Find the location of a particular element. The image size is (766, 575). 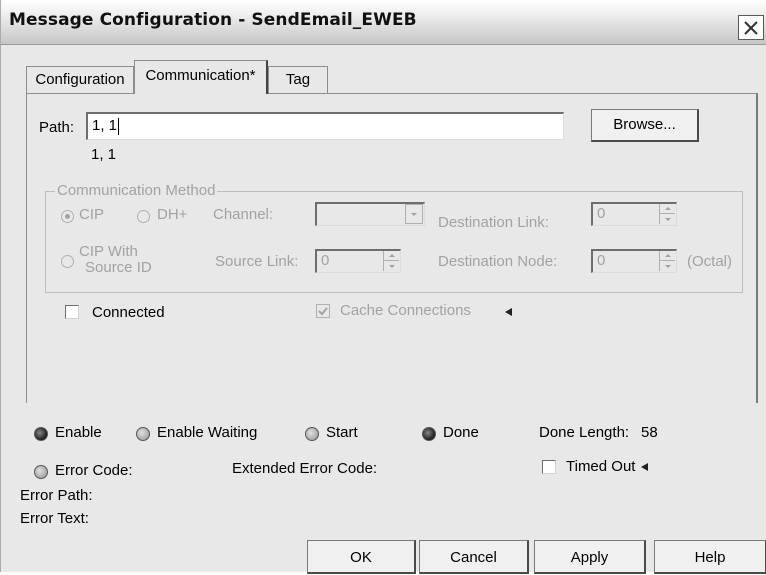

apply-button: Apply is located at coordinates (590, 557).